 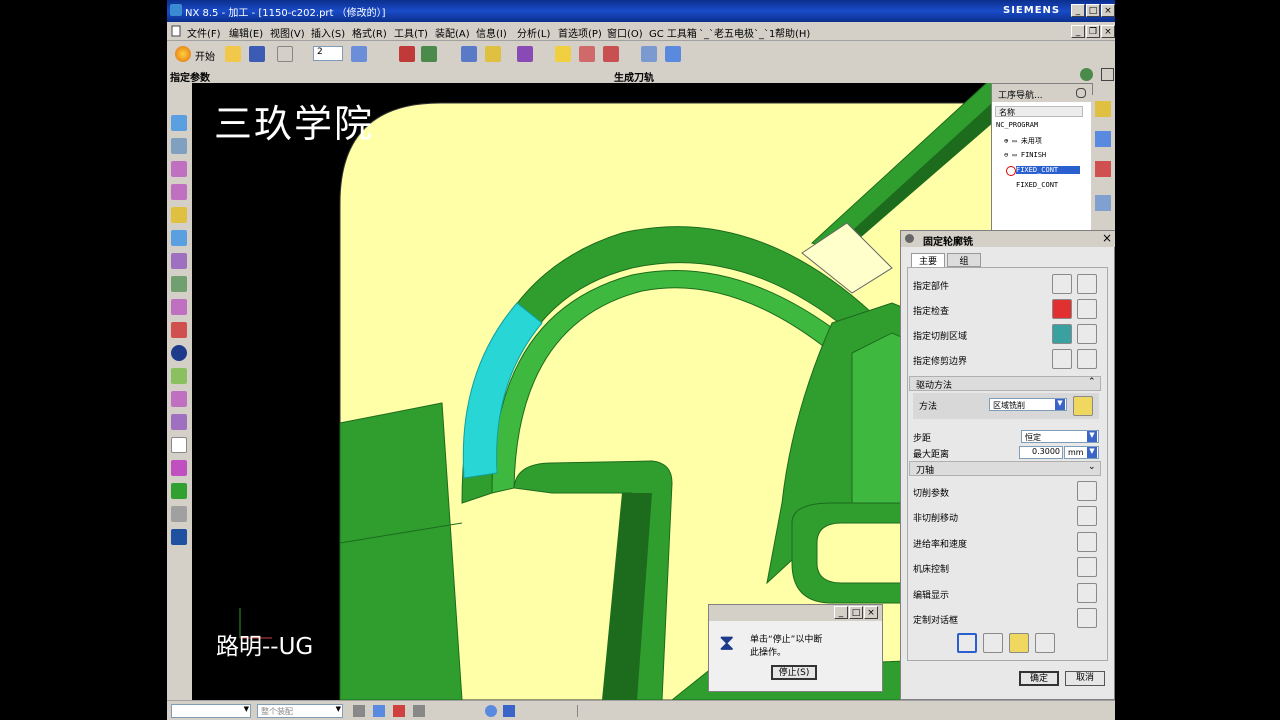 I want to click on layer-select: 2, so click(x=328, y=53).